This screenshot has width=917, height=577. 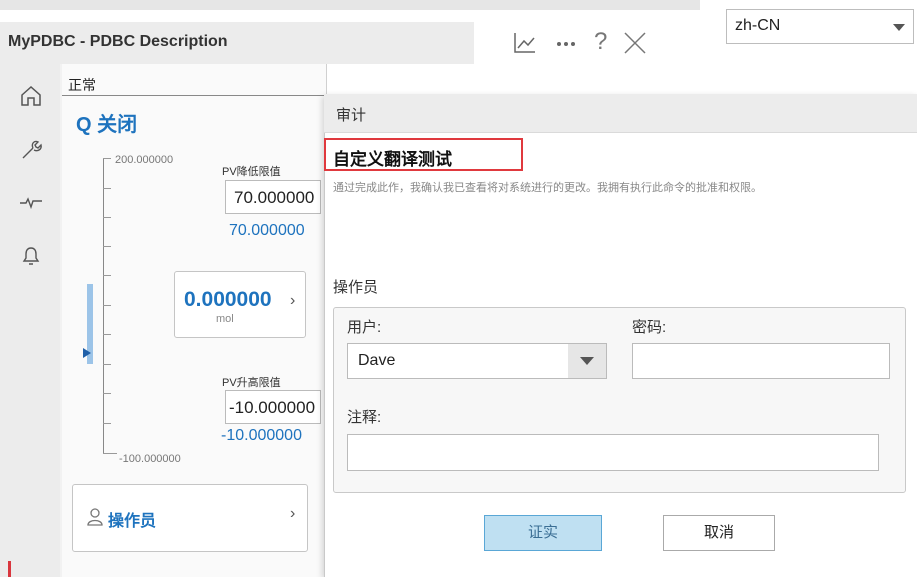 What do you see at coordinates (635, 45) in the screenshot?
I see `close-icon` at bounding box center [635, 45].